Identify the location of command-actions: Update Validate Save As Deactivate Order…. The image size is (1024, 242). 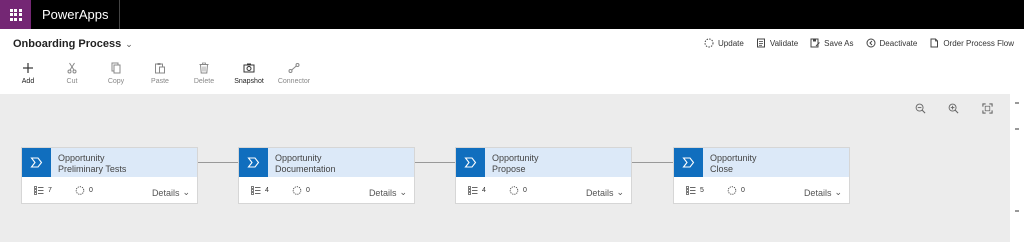
(859, 43).